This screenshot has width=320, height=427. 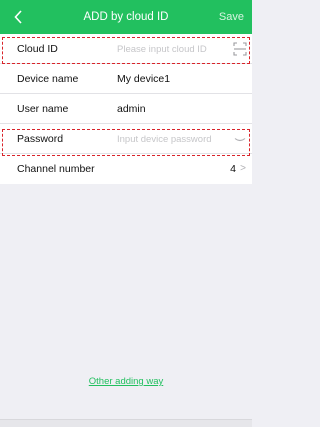 What do you see at coordinates (174, 139) in the screenshot?
I see `password-input` at bounding box center [174, 139].